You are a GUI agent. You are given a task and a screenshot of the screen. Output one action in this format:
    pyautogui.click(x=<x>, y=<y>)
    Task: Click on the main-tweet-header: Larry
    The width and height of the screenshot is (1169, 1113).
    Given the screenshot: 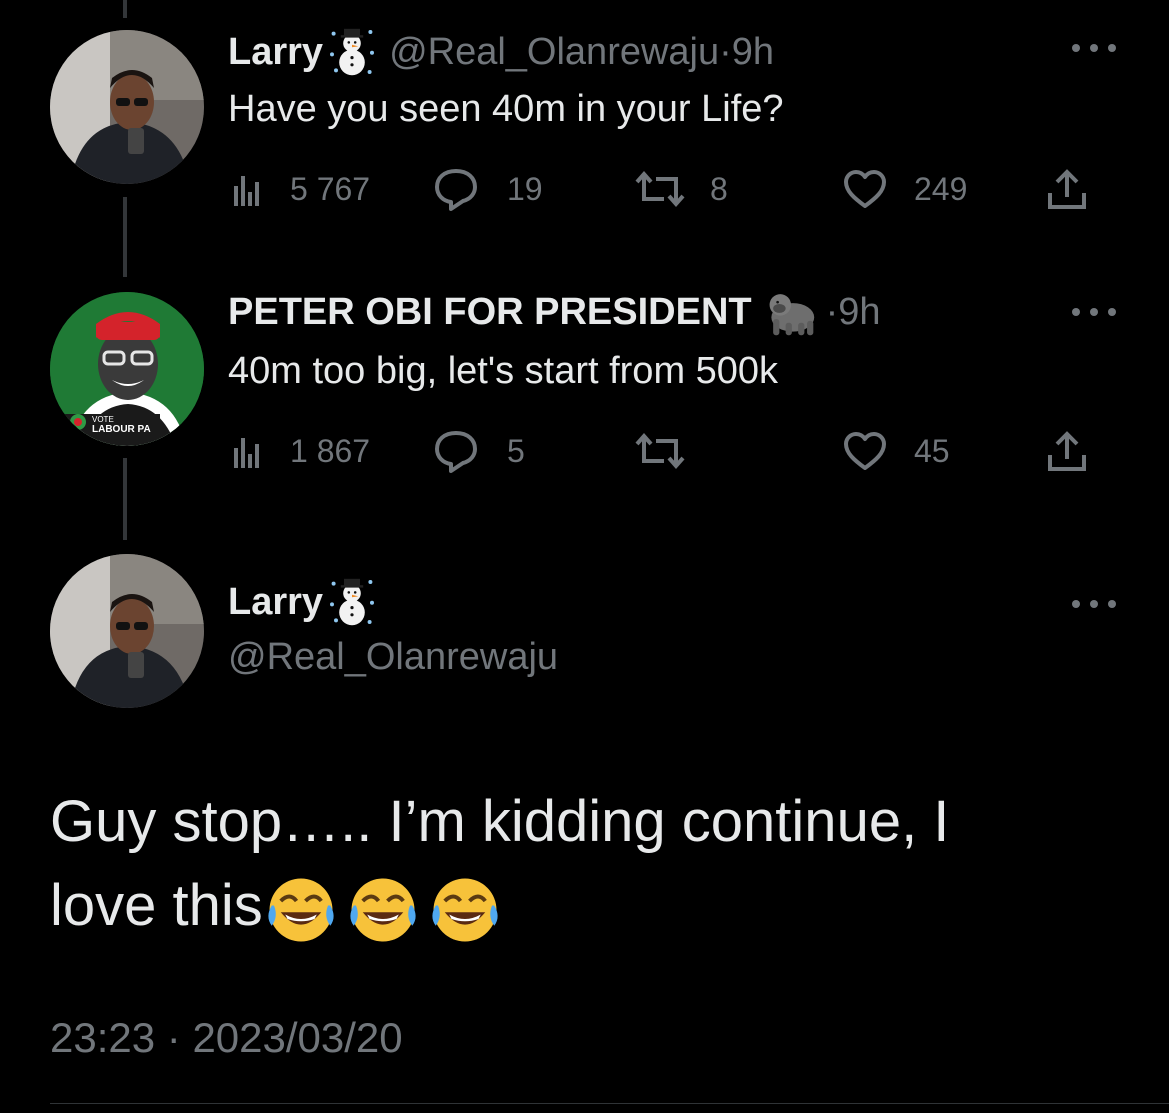 What is the action you would take?
    pyautogui.click(x=302, y=602)
    